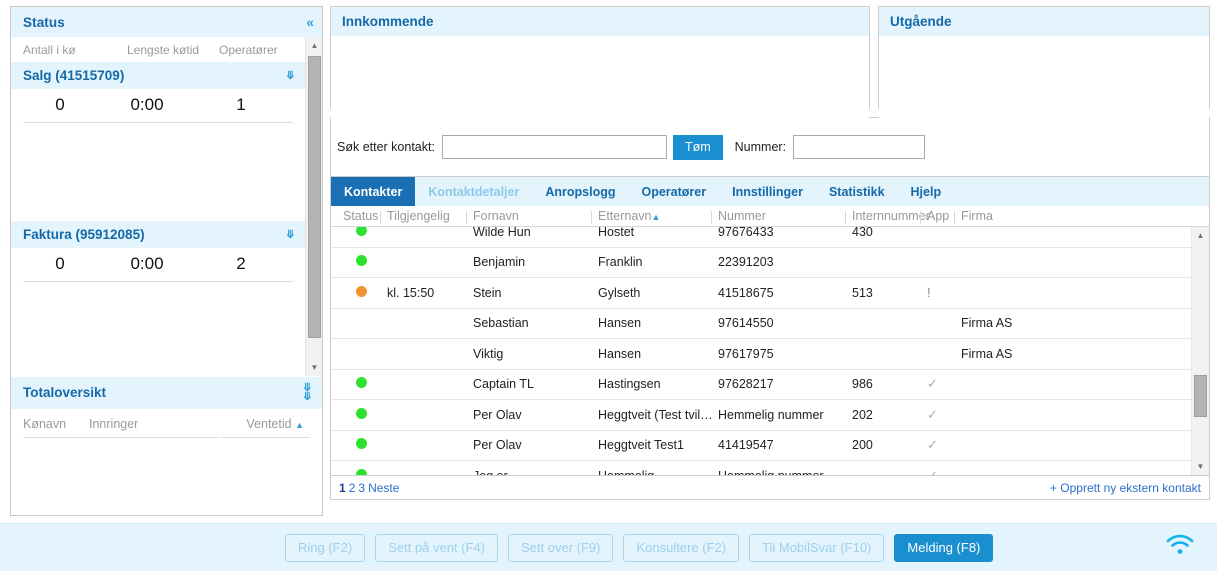 The image size is (1217, 571). What do you see at coordinates (681, 547) in the screenshot?
I see `consult-button: Konsultere (F2)` at bounding box center [681, 547].